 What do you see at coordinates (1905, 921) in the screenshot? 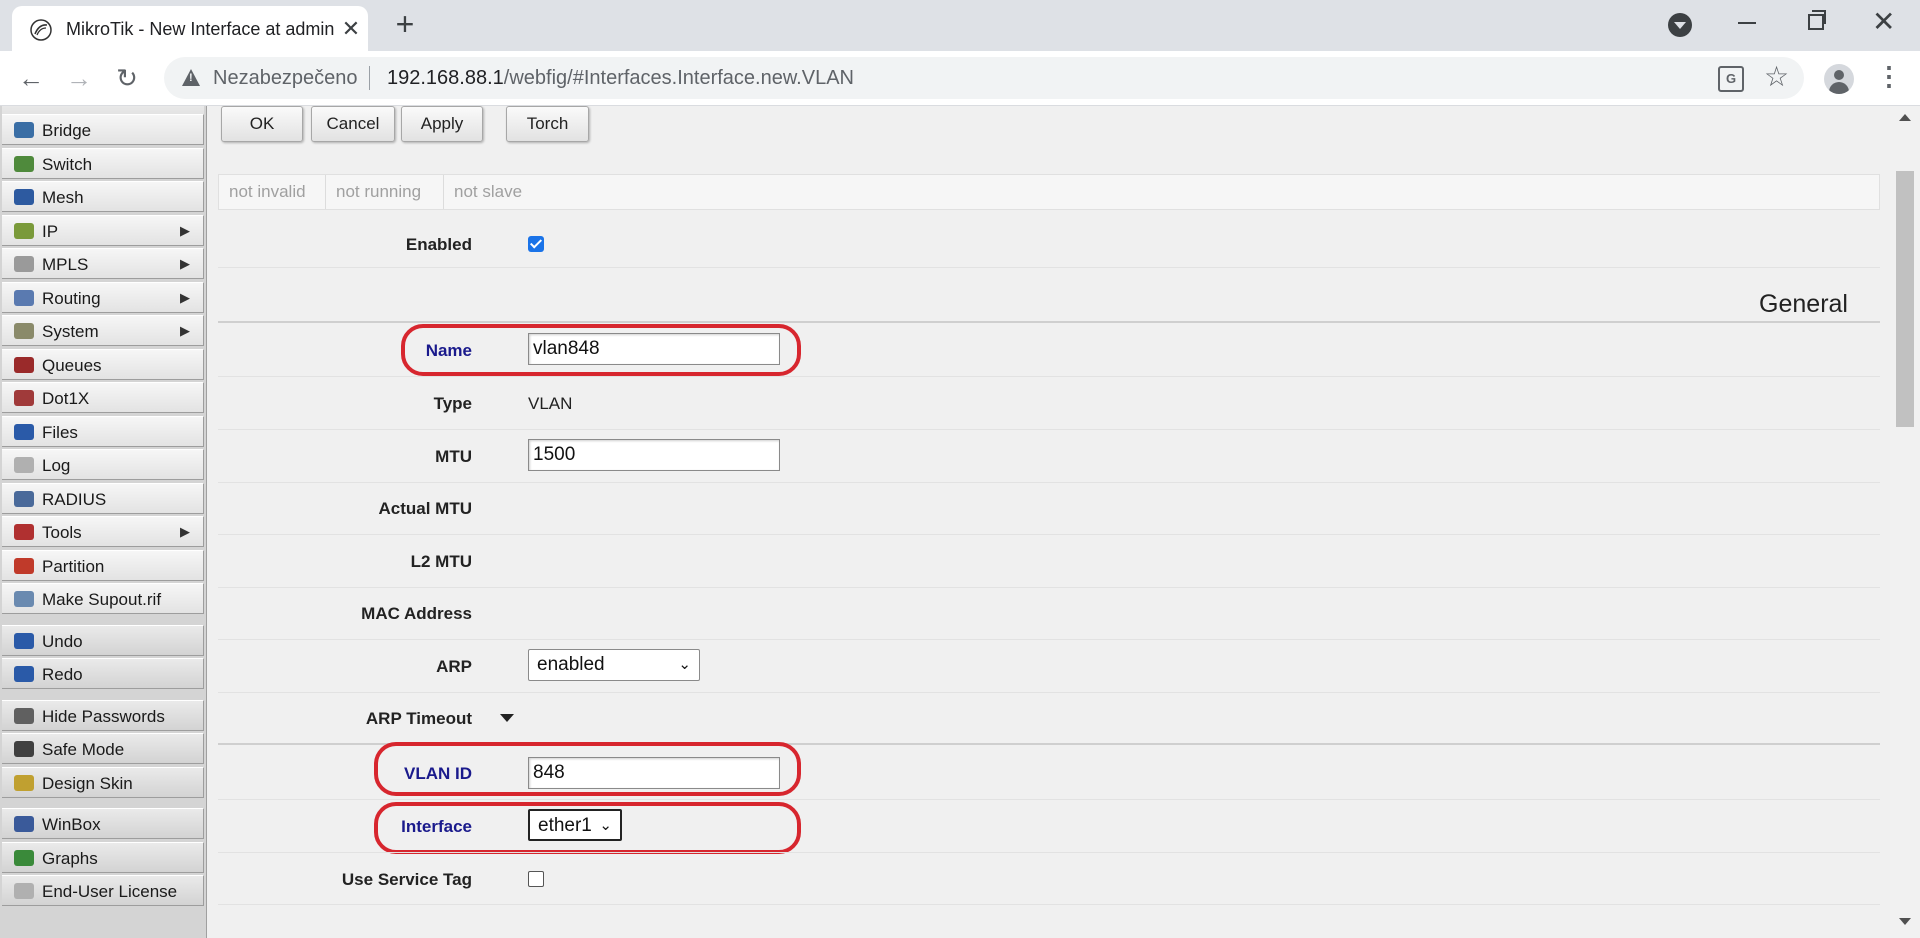
I see `scroll-down-arrow-icon` at bounding box center [1905, 921].